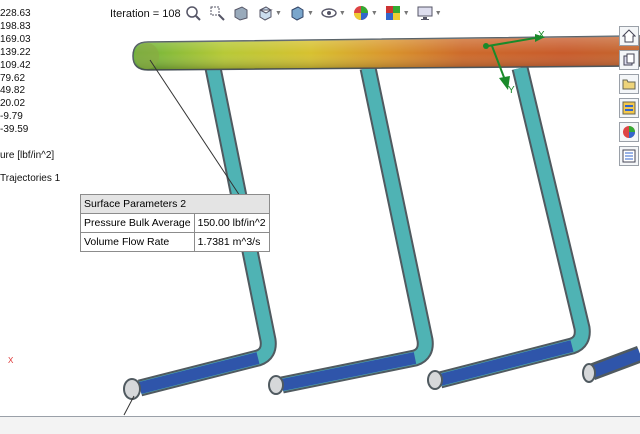 The image size is (640, 434). What do you see at coordinates (629, 156) in the screenshot?
I see `custom-properties-icon` at bounding box center [629, 156].